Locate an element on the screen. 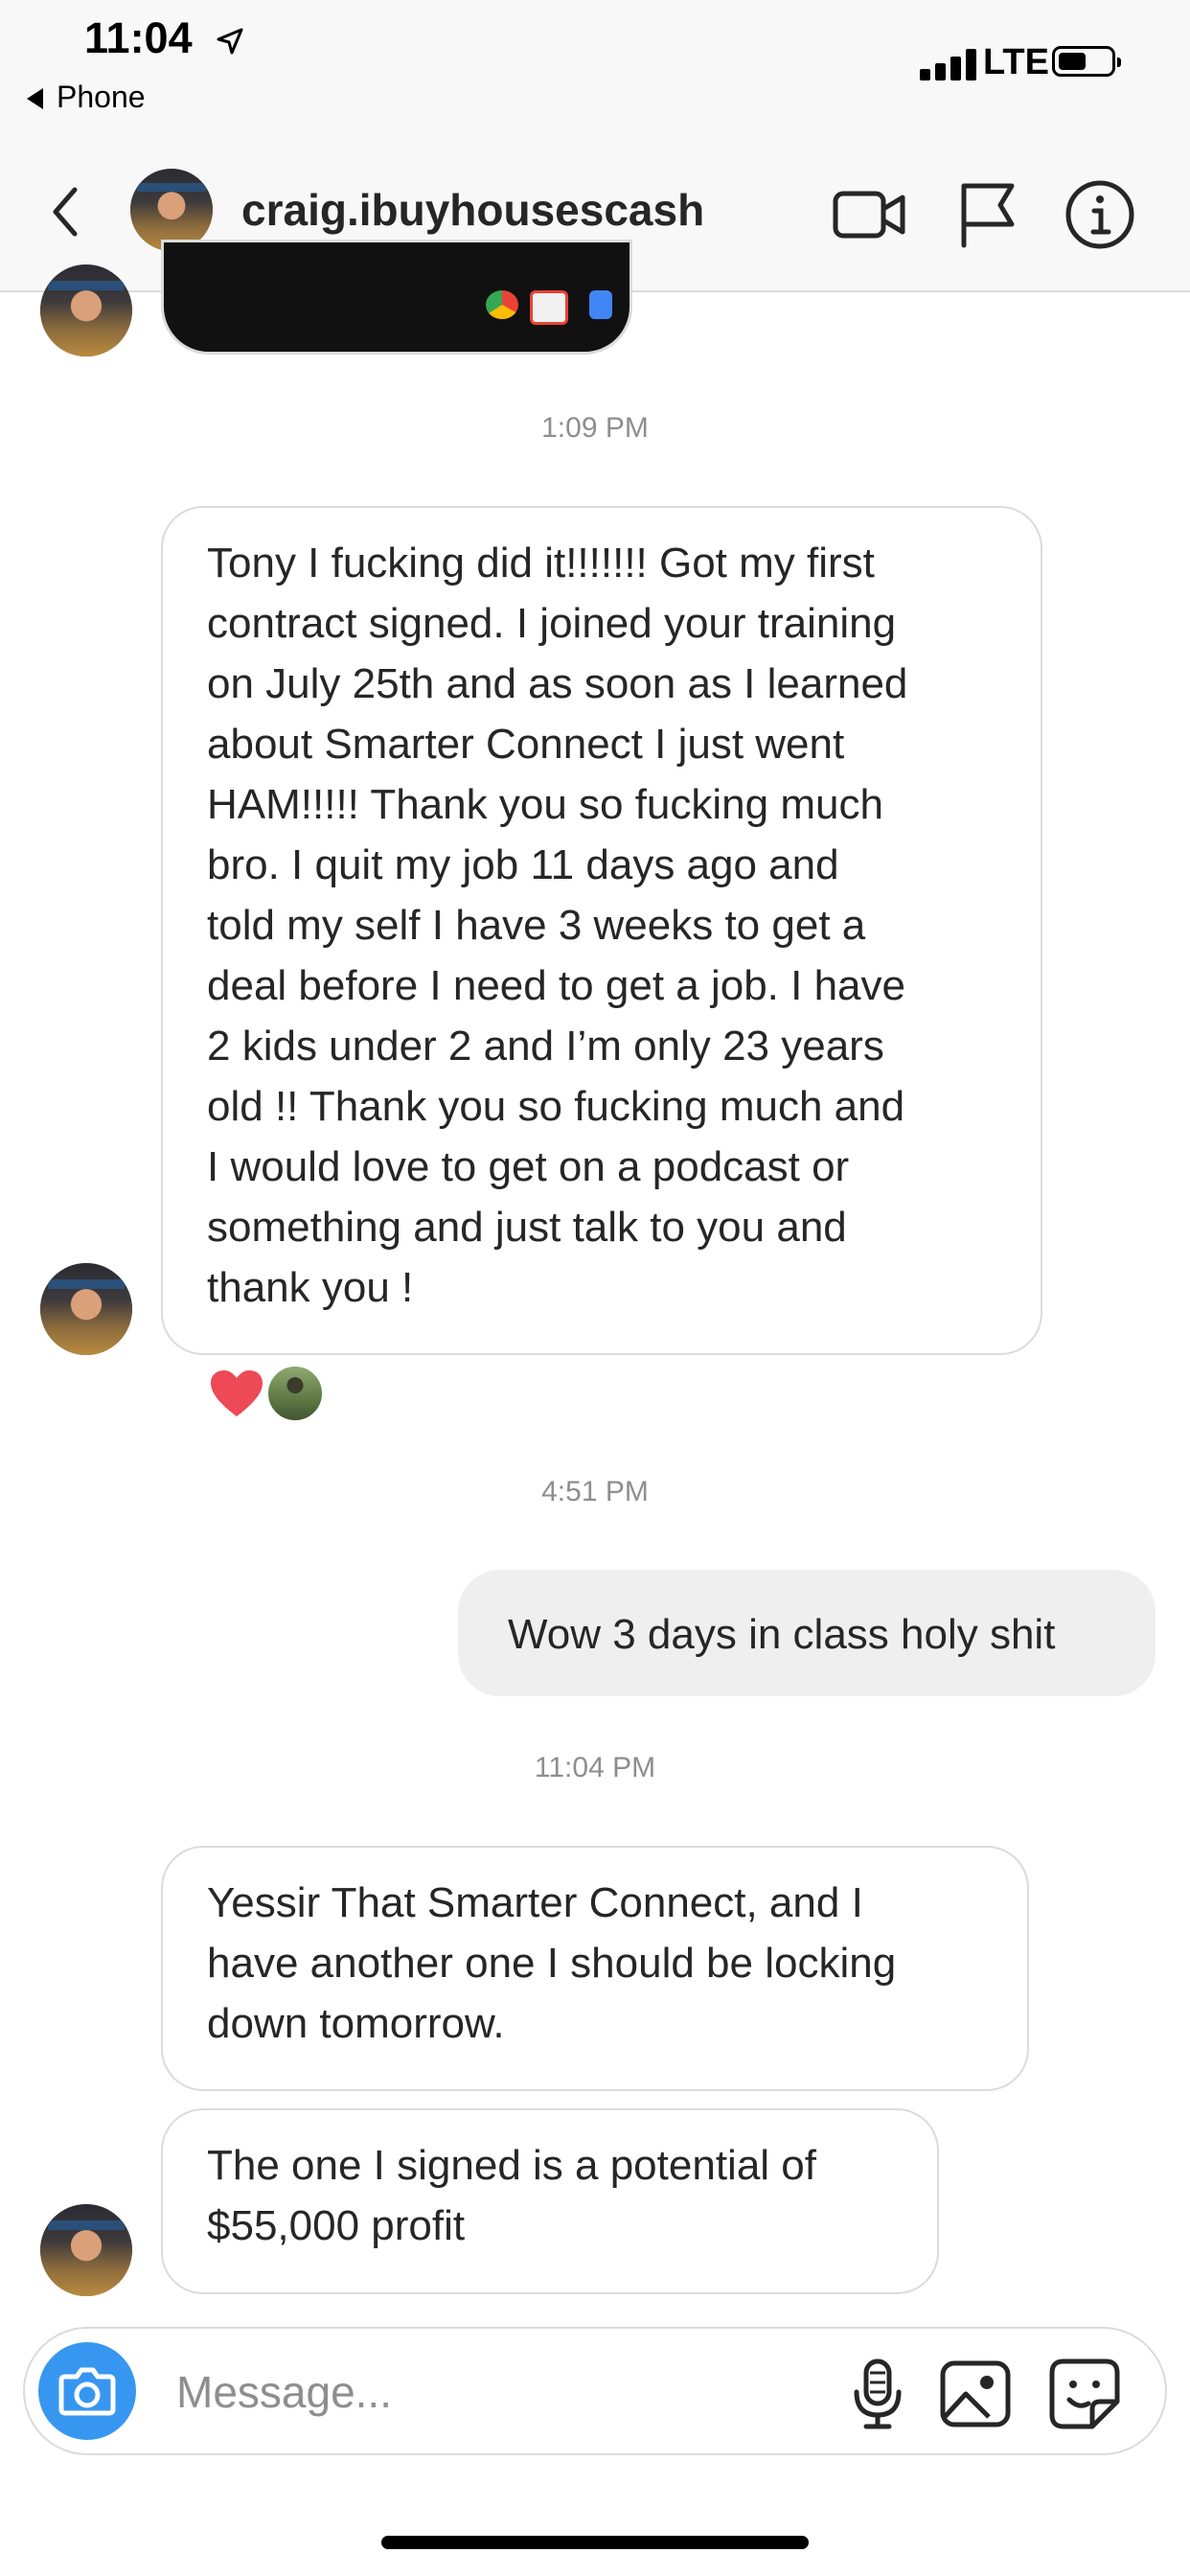 This screenshot has height=2576, width=1190. battery-icon is located at coordinates (1087, 62).